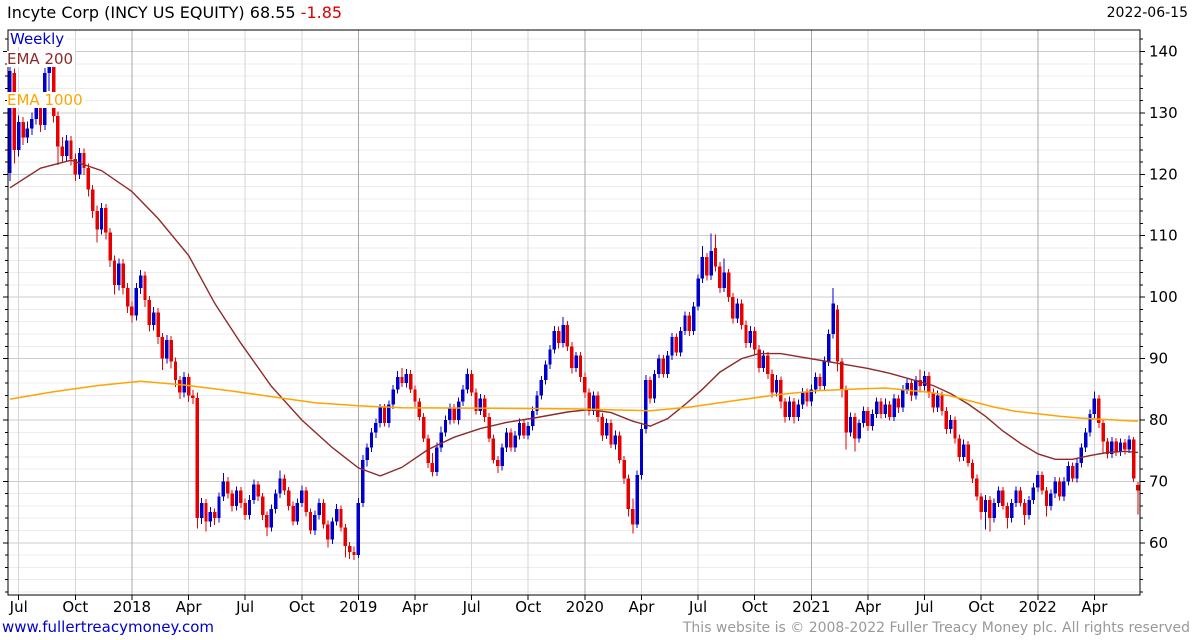 This screenshot has width=1195, height=640. Describe the element at coordinates (358, 607) in the screenshot. I see `x-axis-label: 2019` at that location.